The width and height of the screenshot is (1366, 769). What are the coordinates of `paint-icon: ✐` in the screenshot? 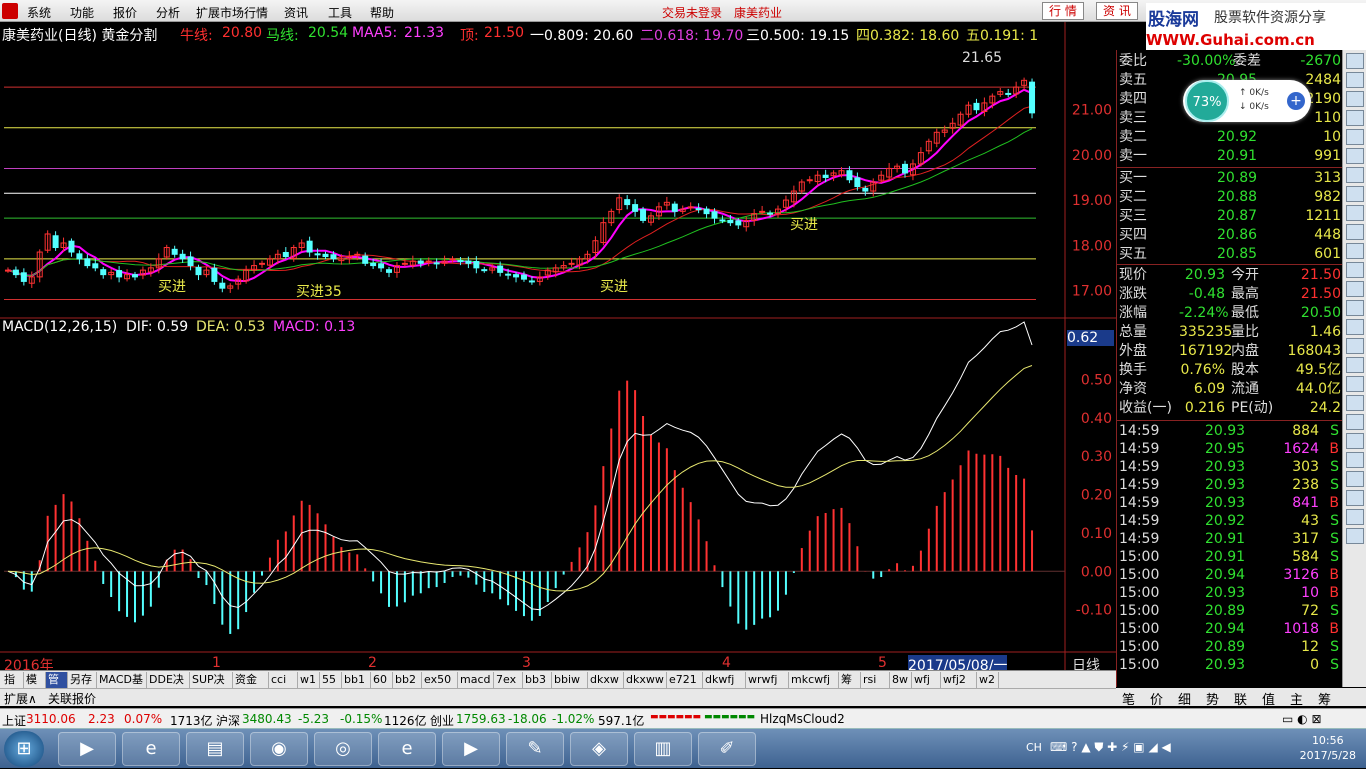 It's located at (727, 749).